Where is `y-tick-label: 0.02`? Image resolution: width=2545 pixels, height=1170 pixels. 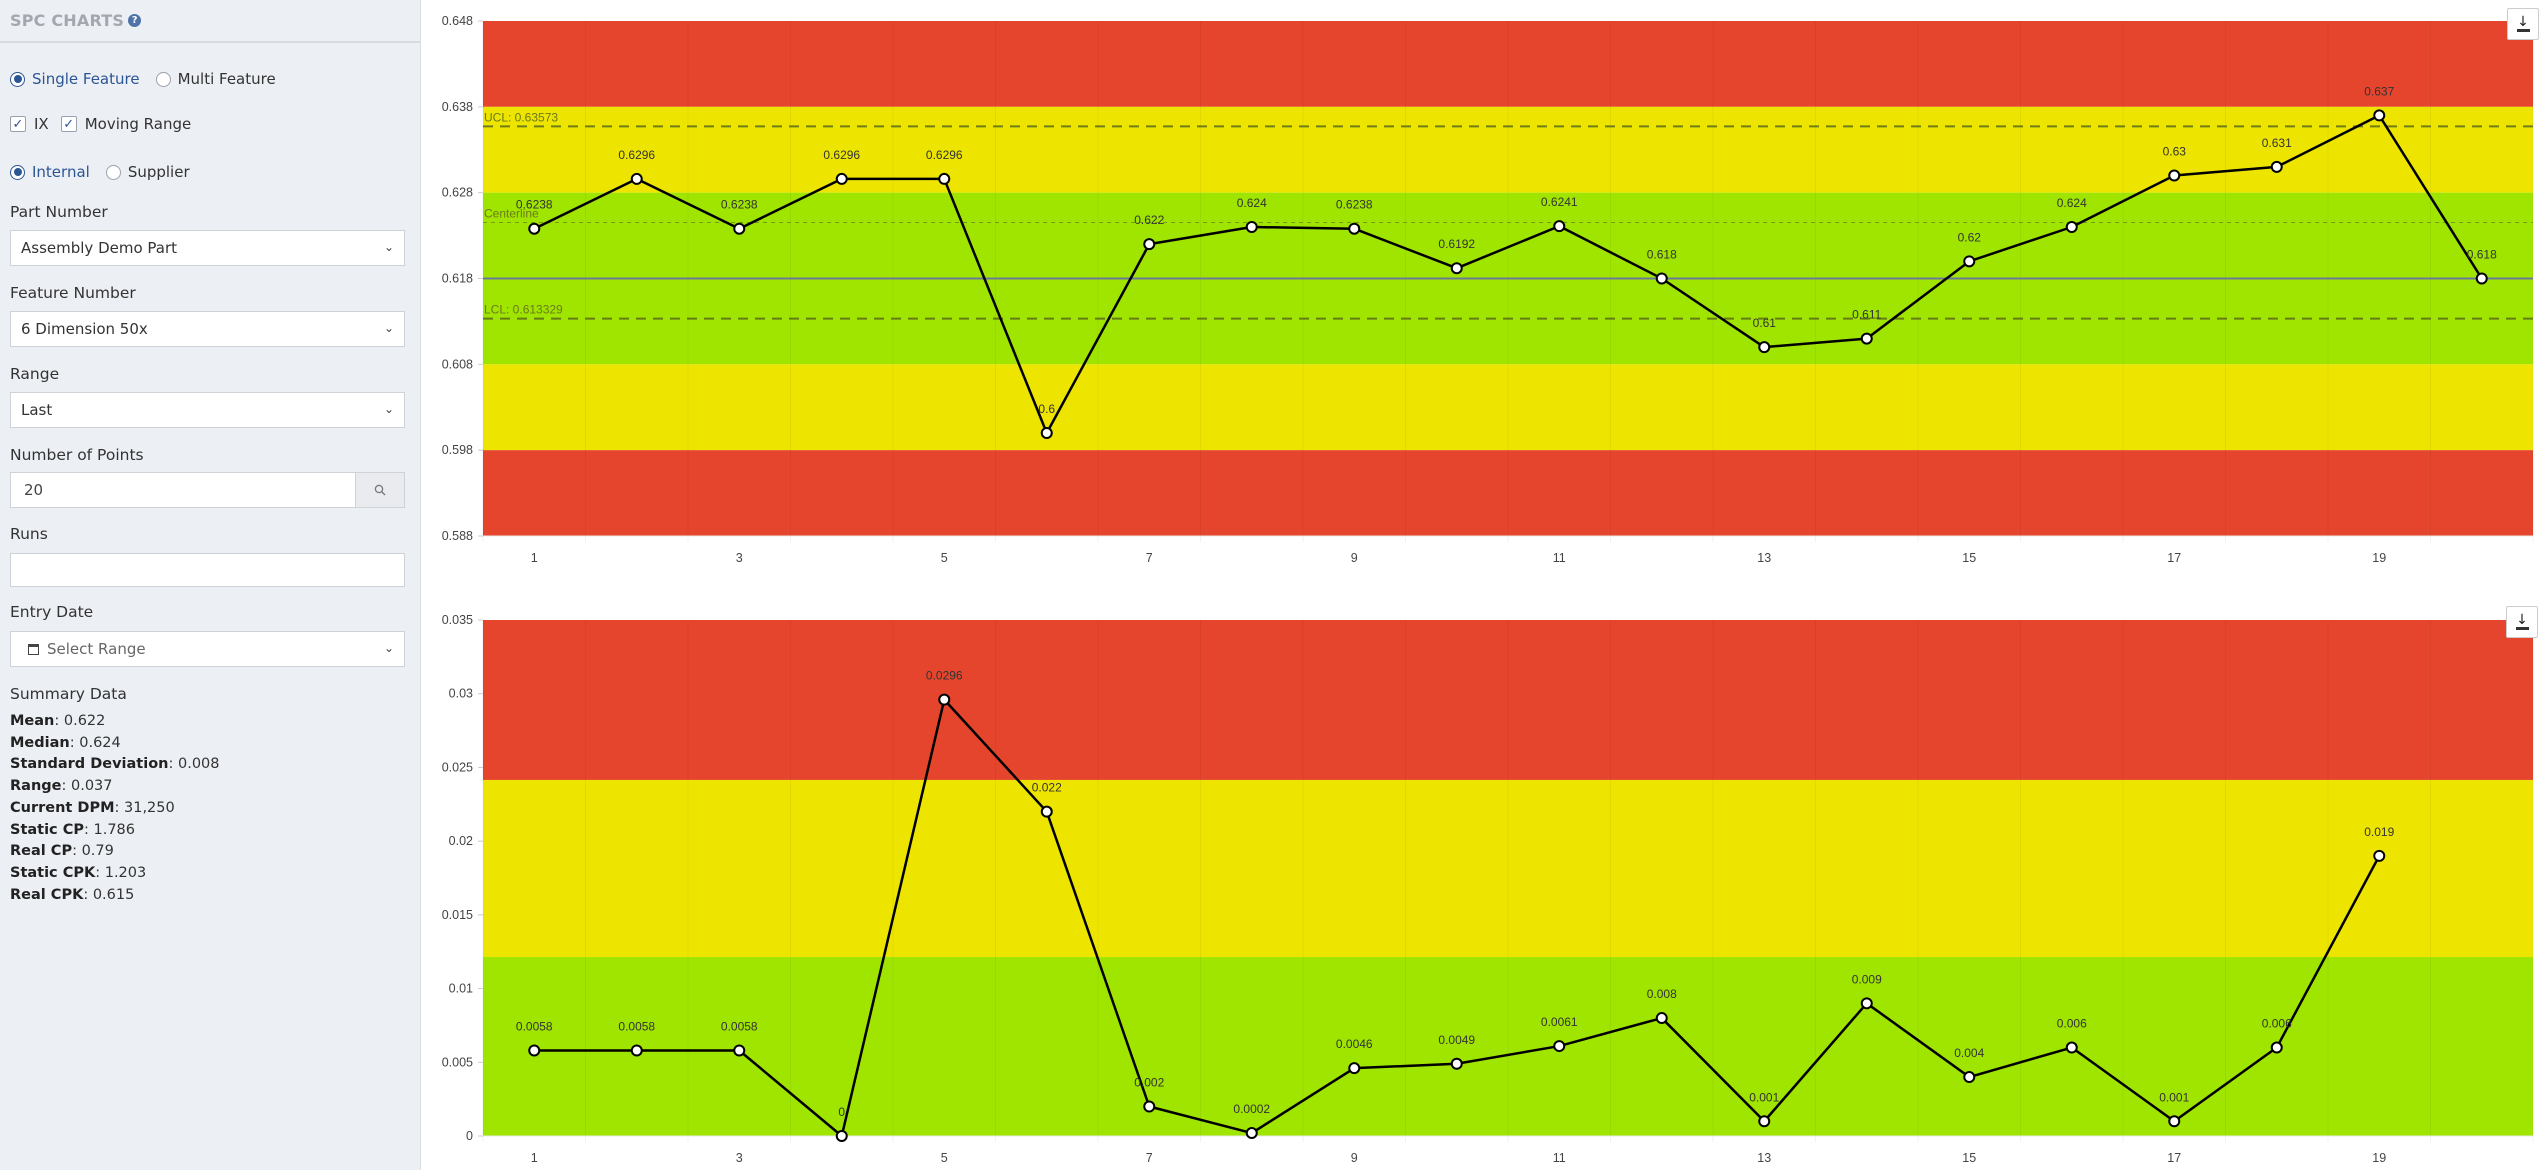 y-tick-label: 0.02 is located at coordinates (461, 841).